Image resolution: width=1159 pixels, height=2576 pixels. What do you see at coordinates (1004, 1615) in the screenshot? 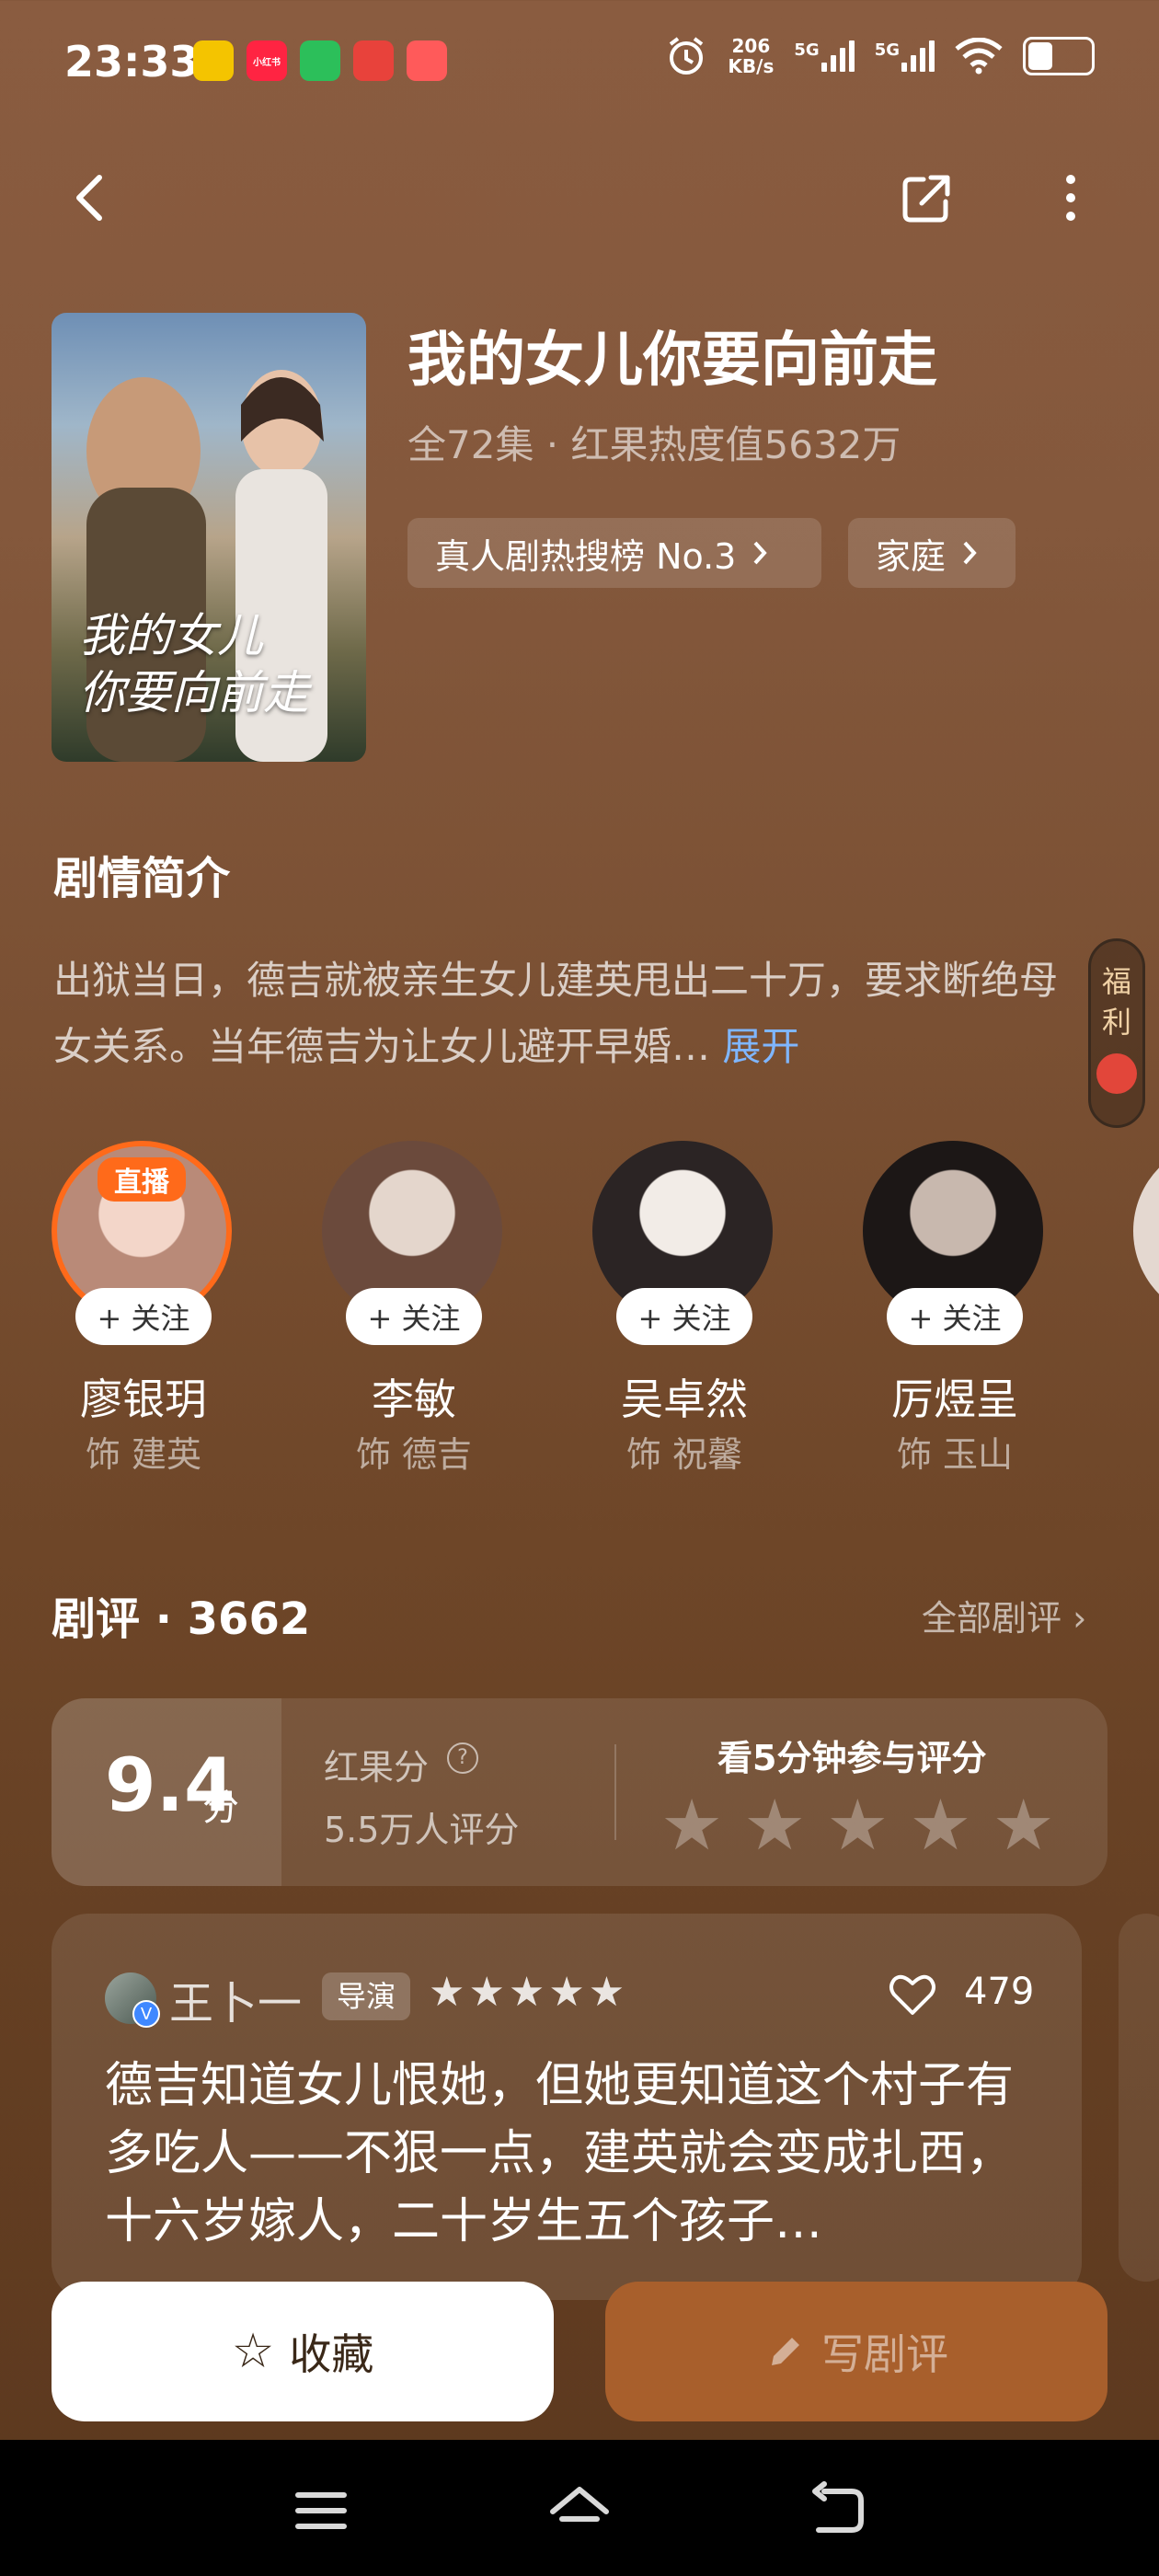
I see `all-reviews-link: 全部剧评 ›` at bounding box center [1004, 1615].